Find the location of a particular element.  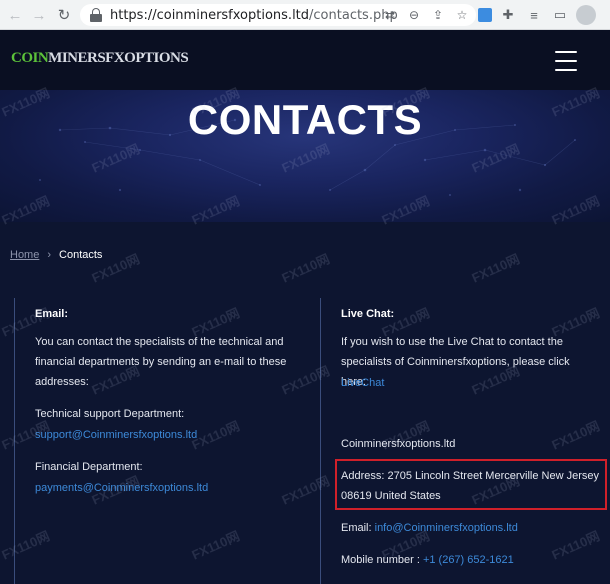

bookmark-star-icon: ☆ is located at coordinates (462, 15).